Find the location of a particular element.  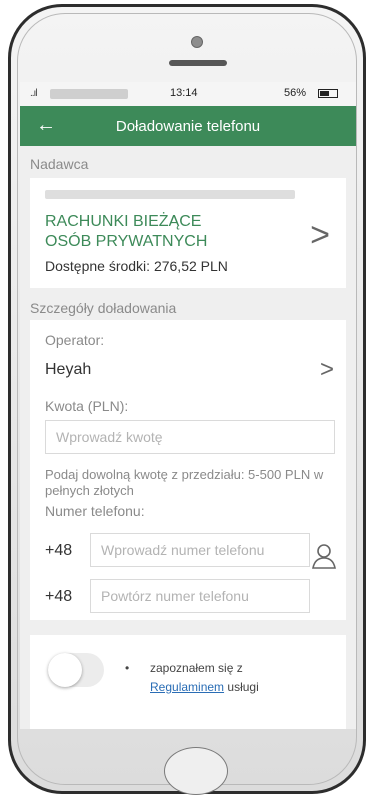

status-bar: ..ıl 13:14 56% is located at coordinates (188, 94).